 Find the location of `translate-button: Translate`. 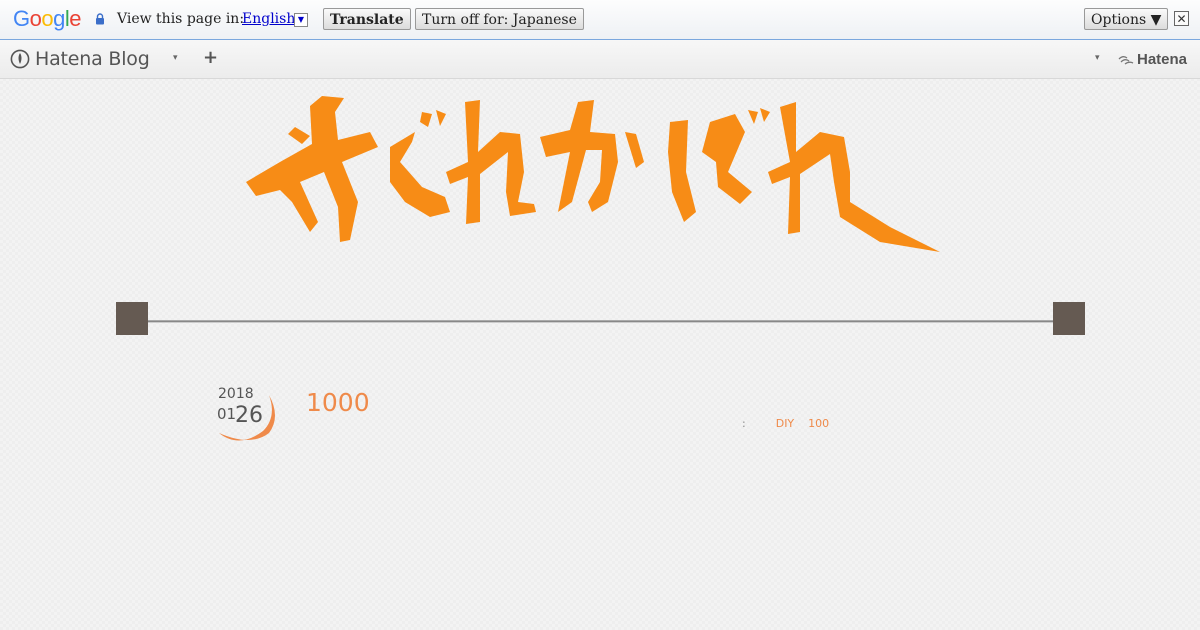

translate-button: Translate is located at coordinates (367, 19).